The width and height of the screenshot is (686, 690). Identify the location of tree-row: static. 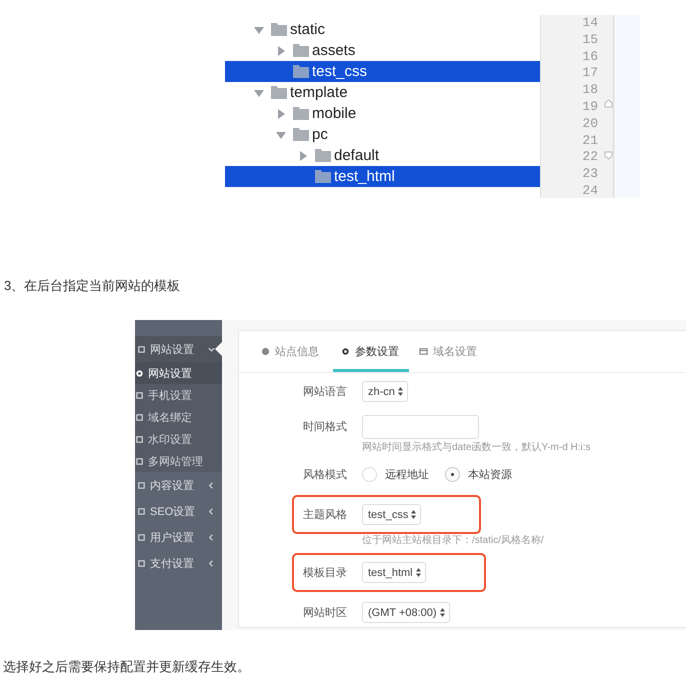
(382, 29).